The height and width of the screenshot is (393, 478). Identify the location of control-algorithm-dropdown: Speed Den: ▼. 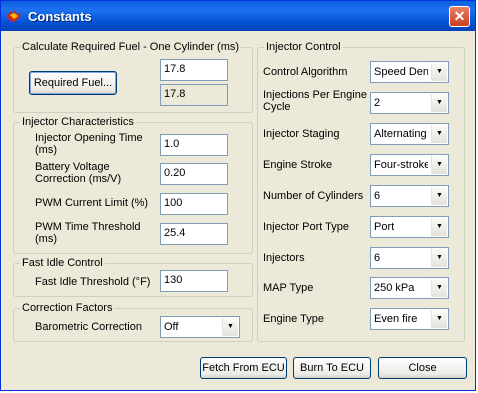
(409, 72).